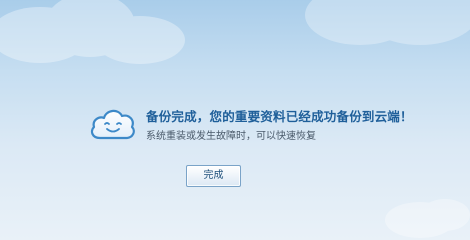 This screenshot has height=240, width=470. What do you see at coordinates (112, 124) in the screenshot?
I see `smiling-cloud-icon` at bounding box center [112, 124].